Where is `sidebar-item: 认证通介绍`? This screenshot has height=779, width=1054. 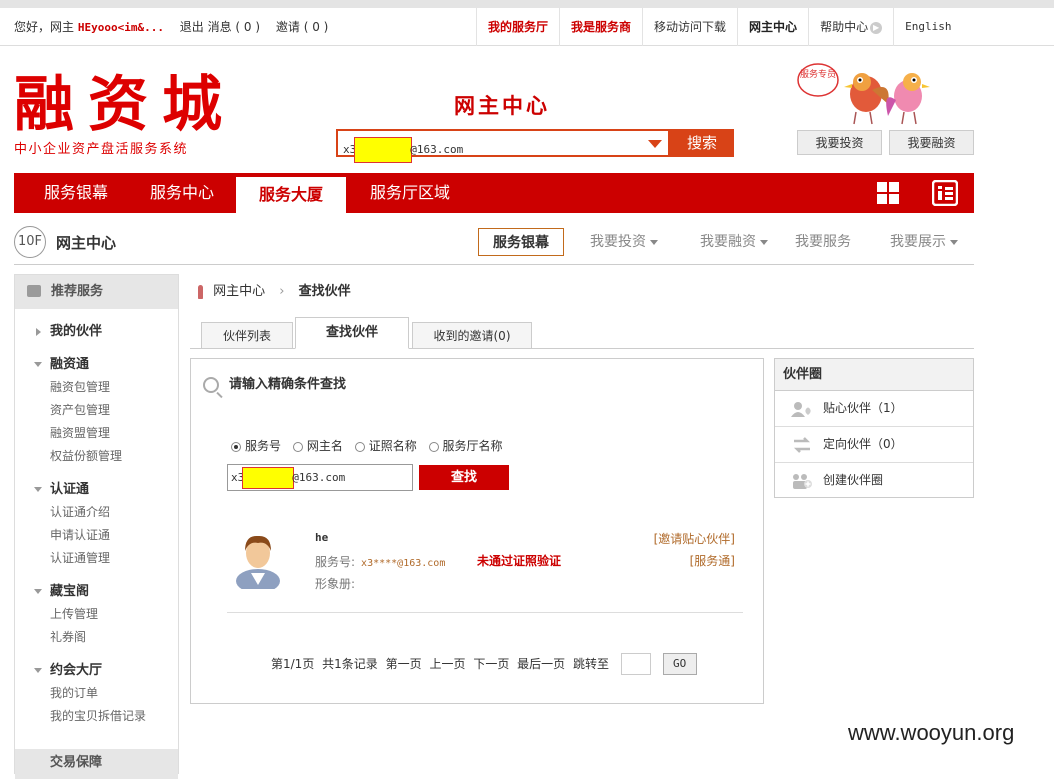
sidebar-item: 认证通介绍 is located at coordinates (96, 512).